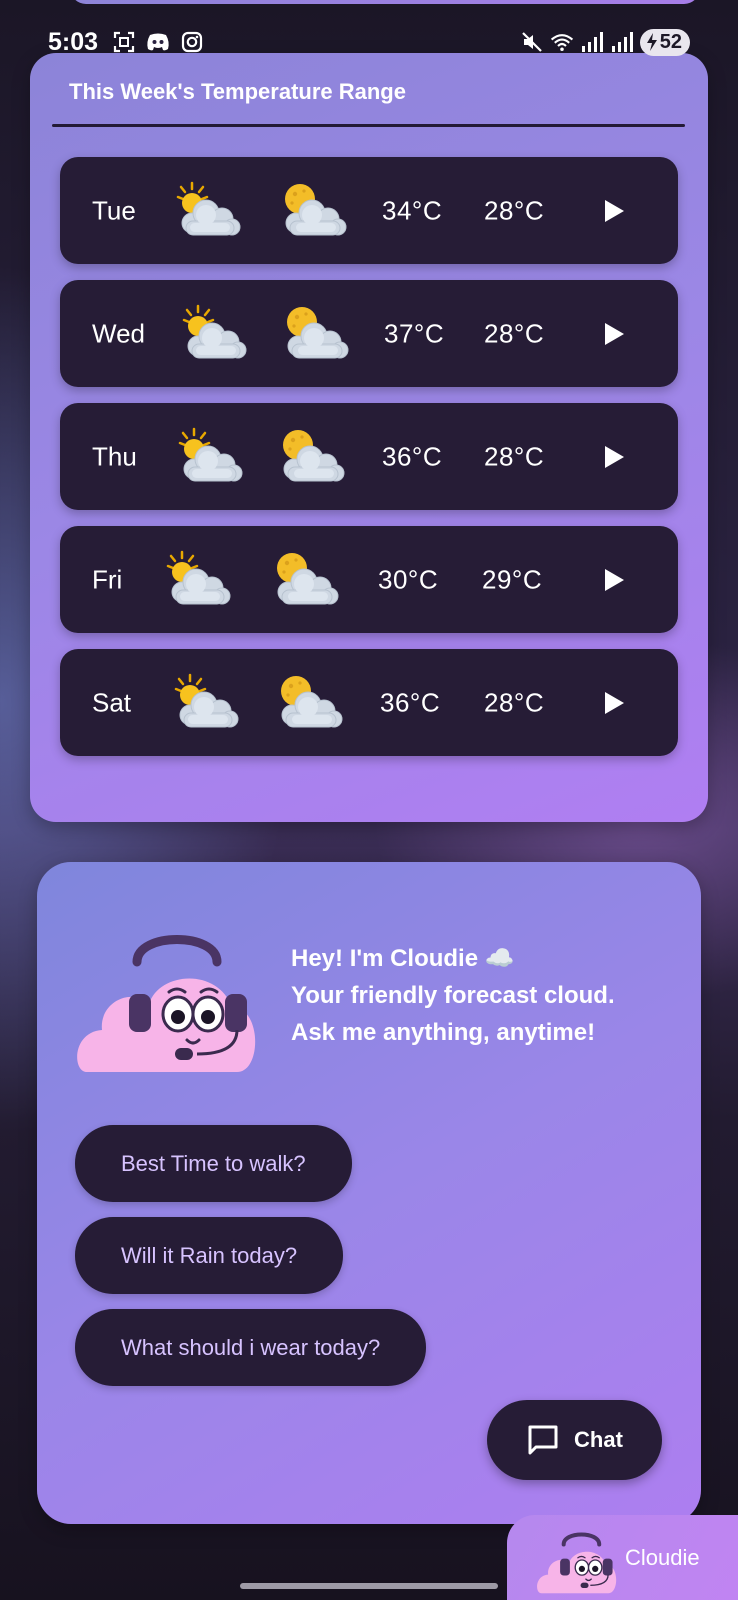  I want to click on battery-indicator: 52, so click(664, 42).